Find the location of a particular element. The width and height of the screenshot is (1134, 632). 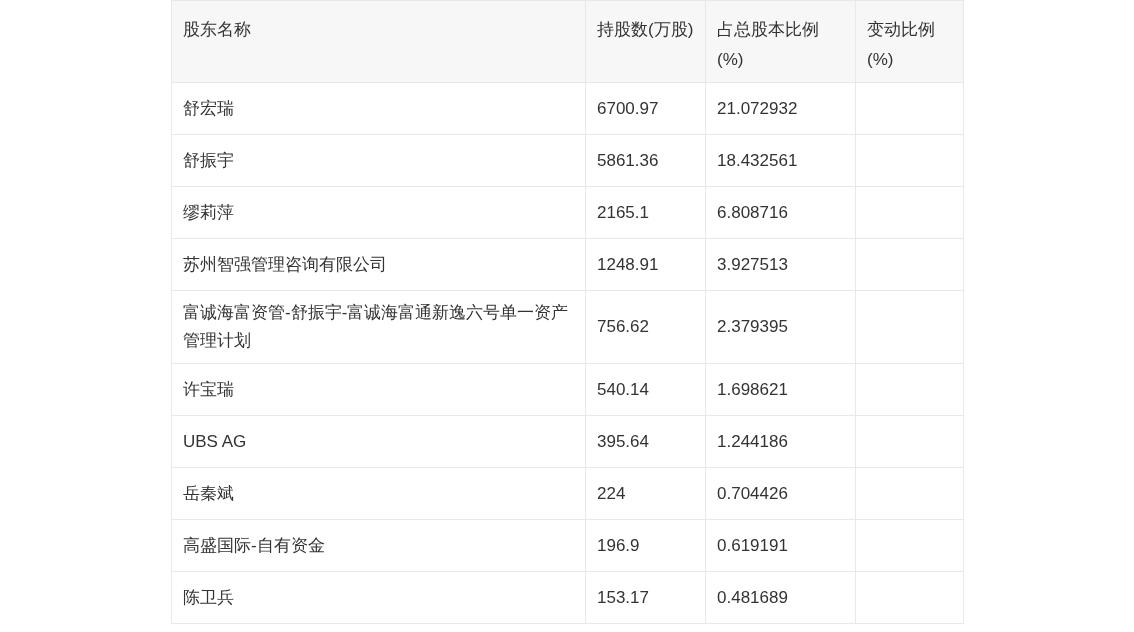

table-cell: 21.072932 is located at coordinates (780, 108).